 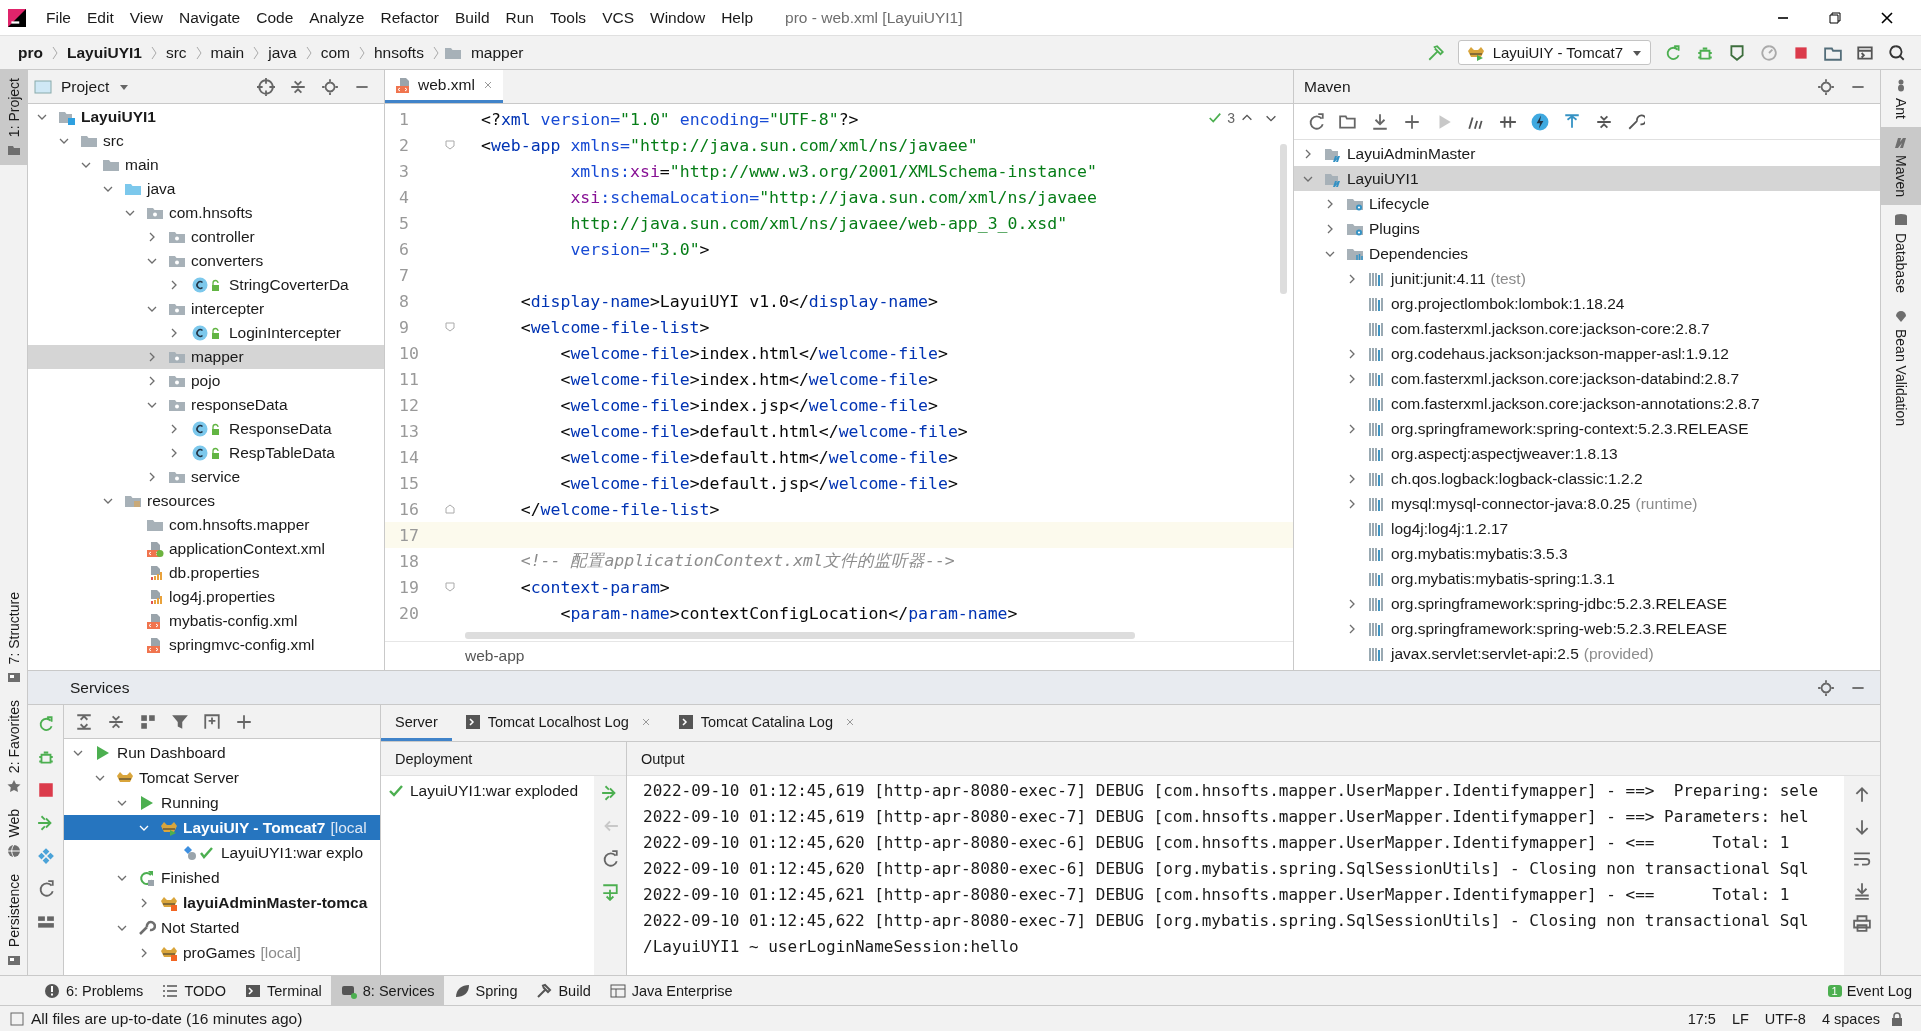 What do you see at coordinates (222, 802) in the screenshot?
I see `tree-item: Running` at bounding box center [222, 802].